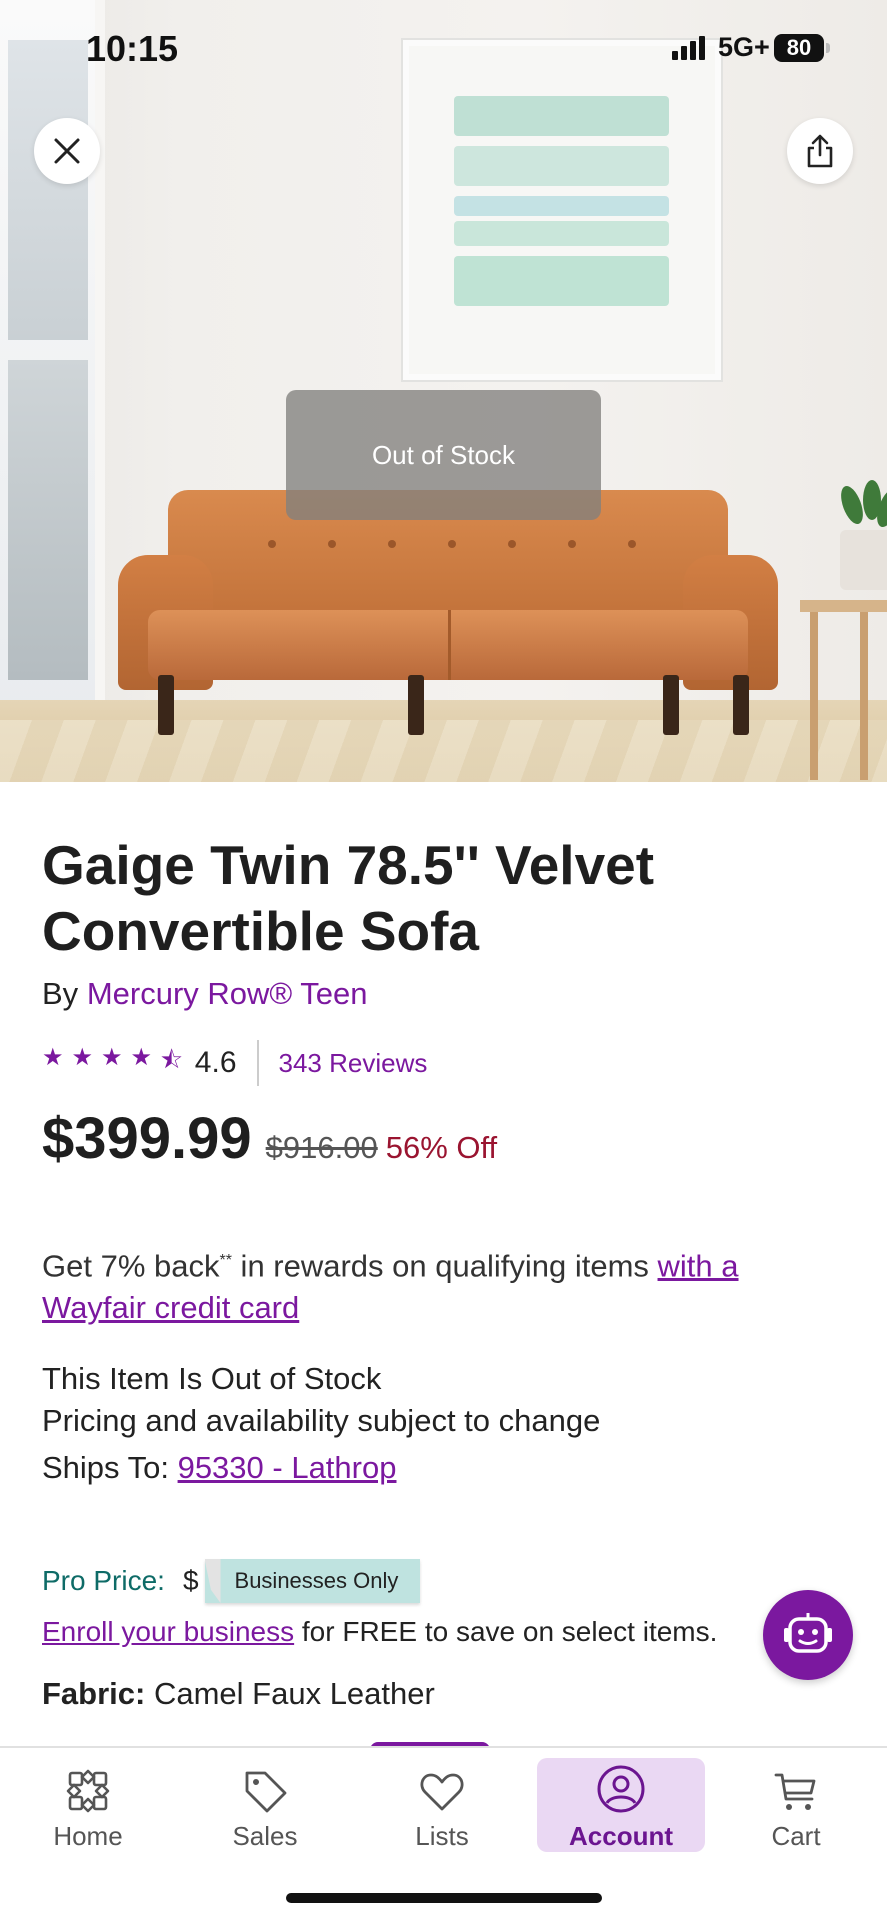  I want to click on nav-cart: Cart, so click(796, 1805).